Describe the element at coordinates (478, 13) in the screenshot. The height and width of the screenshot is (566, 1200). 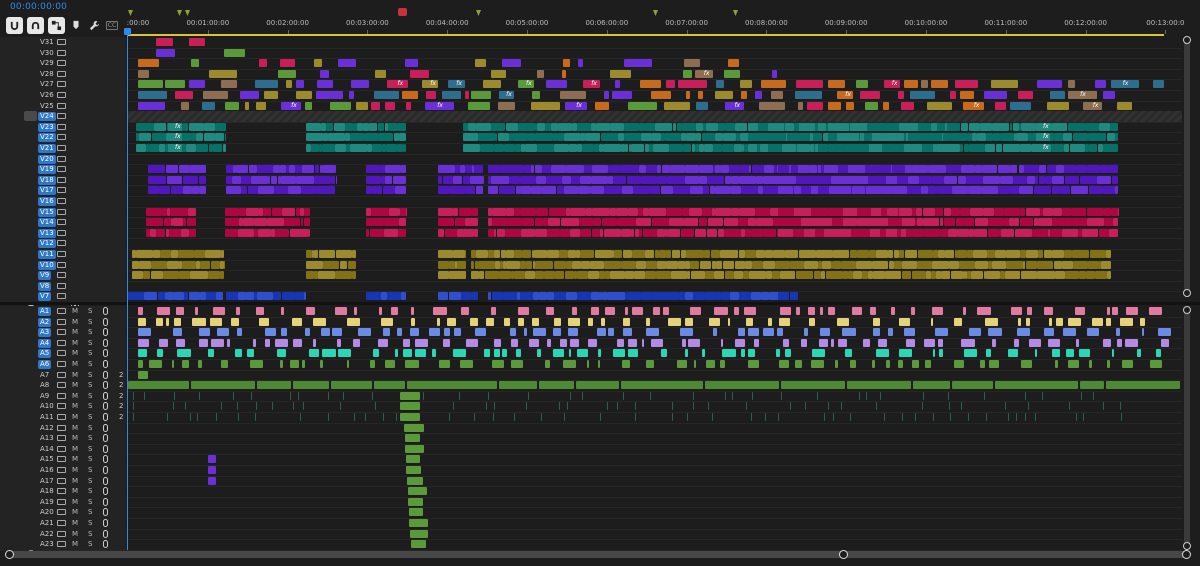
I see `timeline-marker` at that location.